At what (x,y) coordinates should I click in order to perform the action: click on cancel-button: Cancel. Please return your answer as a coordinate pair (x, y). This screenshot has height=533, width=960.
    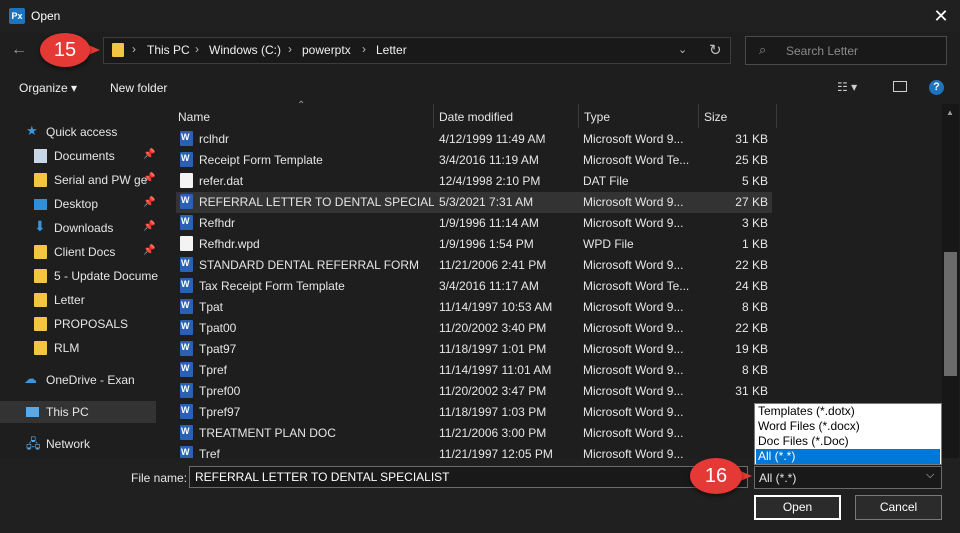
    Looking at the image, I should click on (898, 507).